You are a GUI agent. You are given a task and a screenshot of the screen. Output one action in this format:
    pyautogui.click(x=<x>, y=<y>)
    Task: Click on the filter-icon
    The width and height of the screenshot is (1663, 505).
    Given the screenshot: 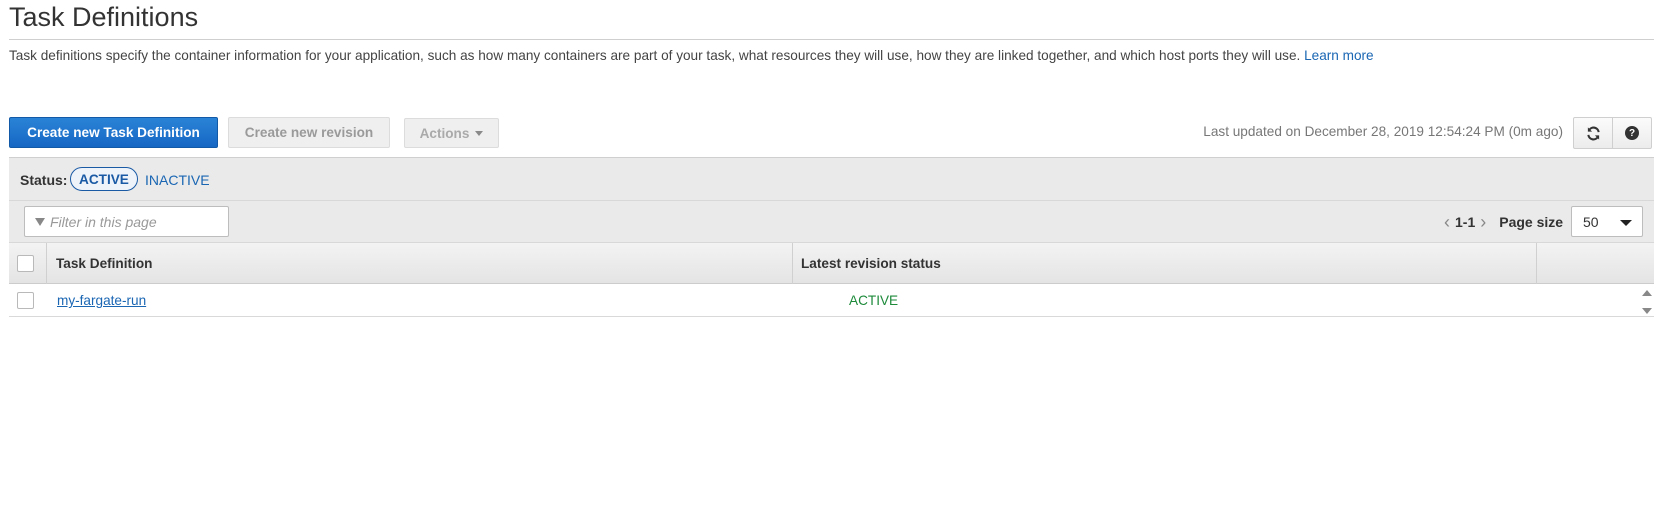 What is the action you would take?
    pyautogui.click(x=40, y=221)
    